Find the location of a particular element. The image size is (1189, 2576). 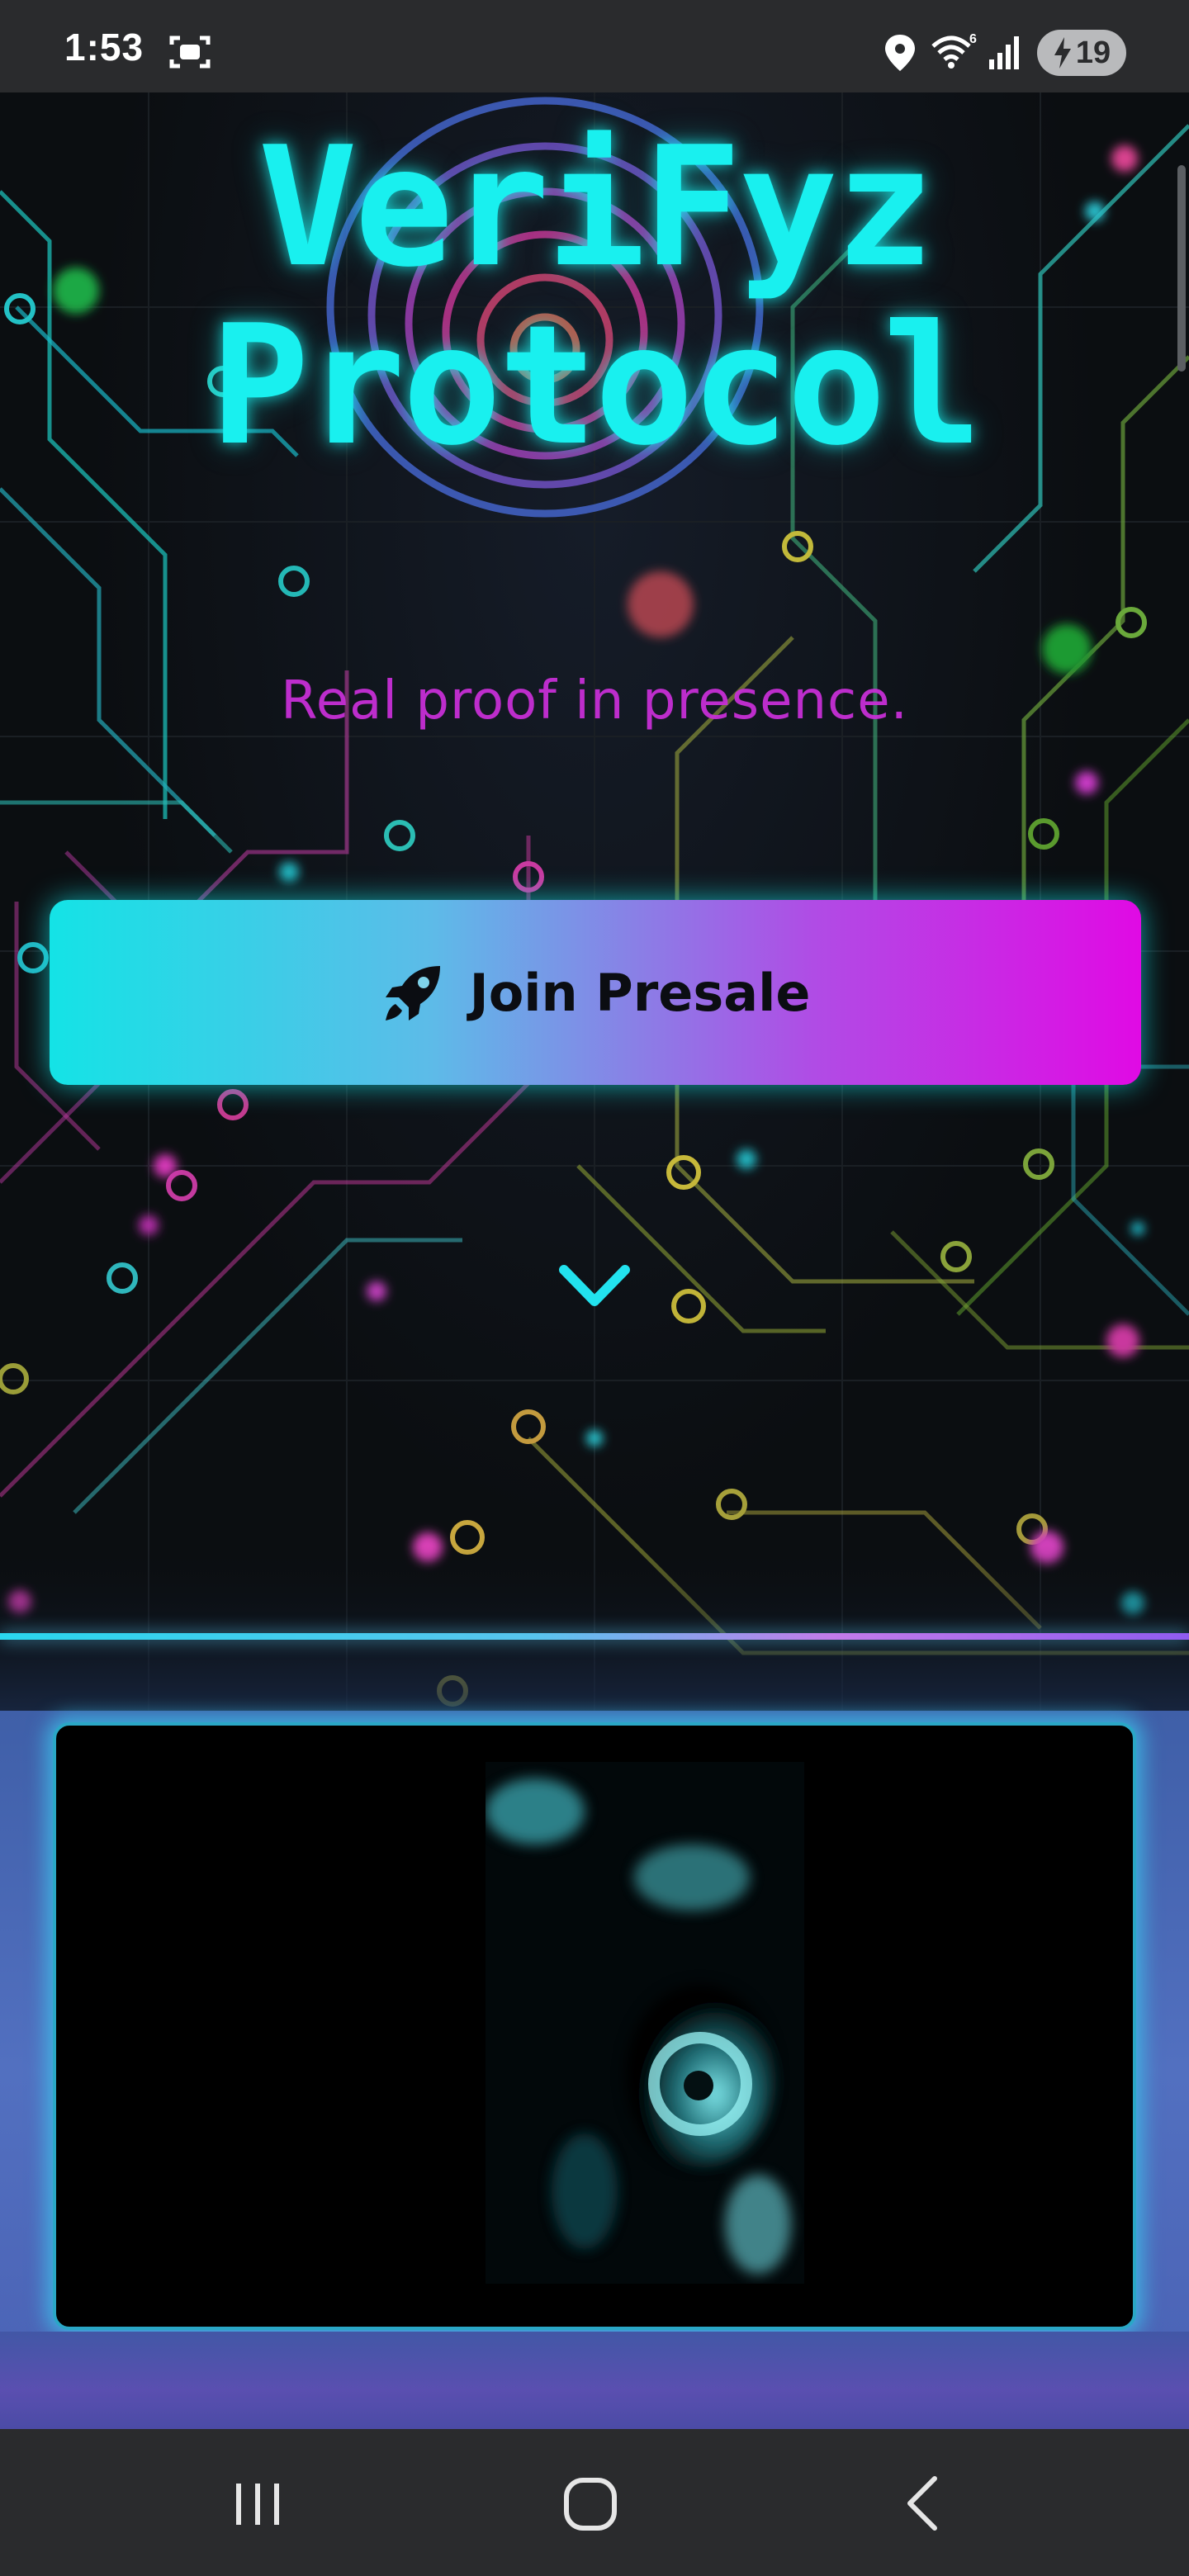

battery-indicator: 19 is located at coordinates (1081, 53).